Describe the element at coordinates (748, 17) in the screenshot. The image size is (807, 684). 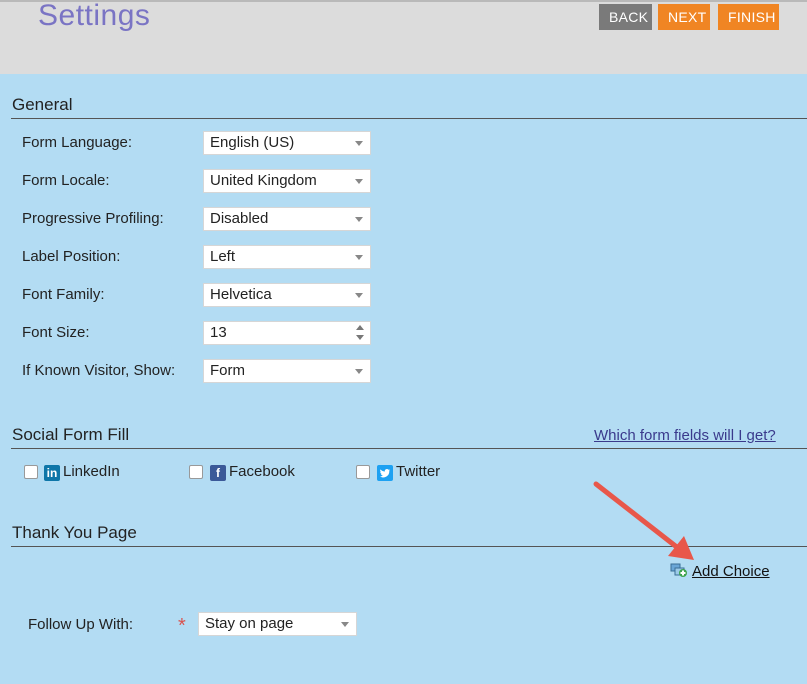
I see `finish-button: FINISH` at that location.